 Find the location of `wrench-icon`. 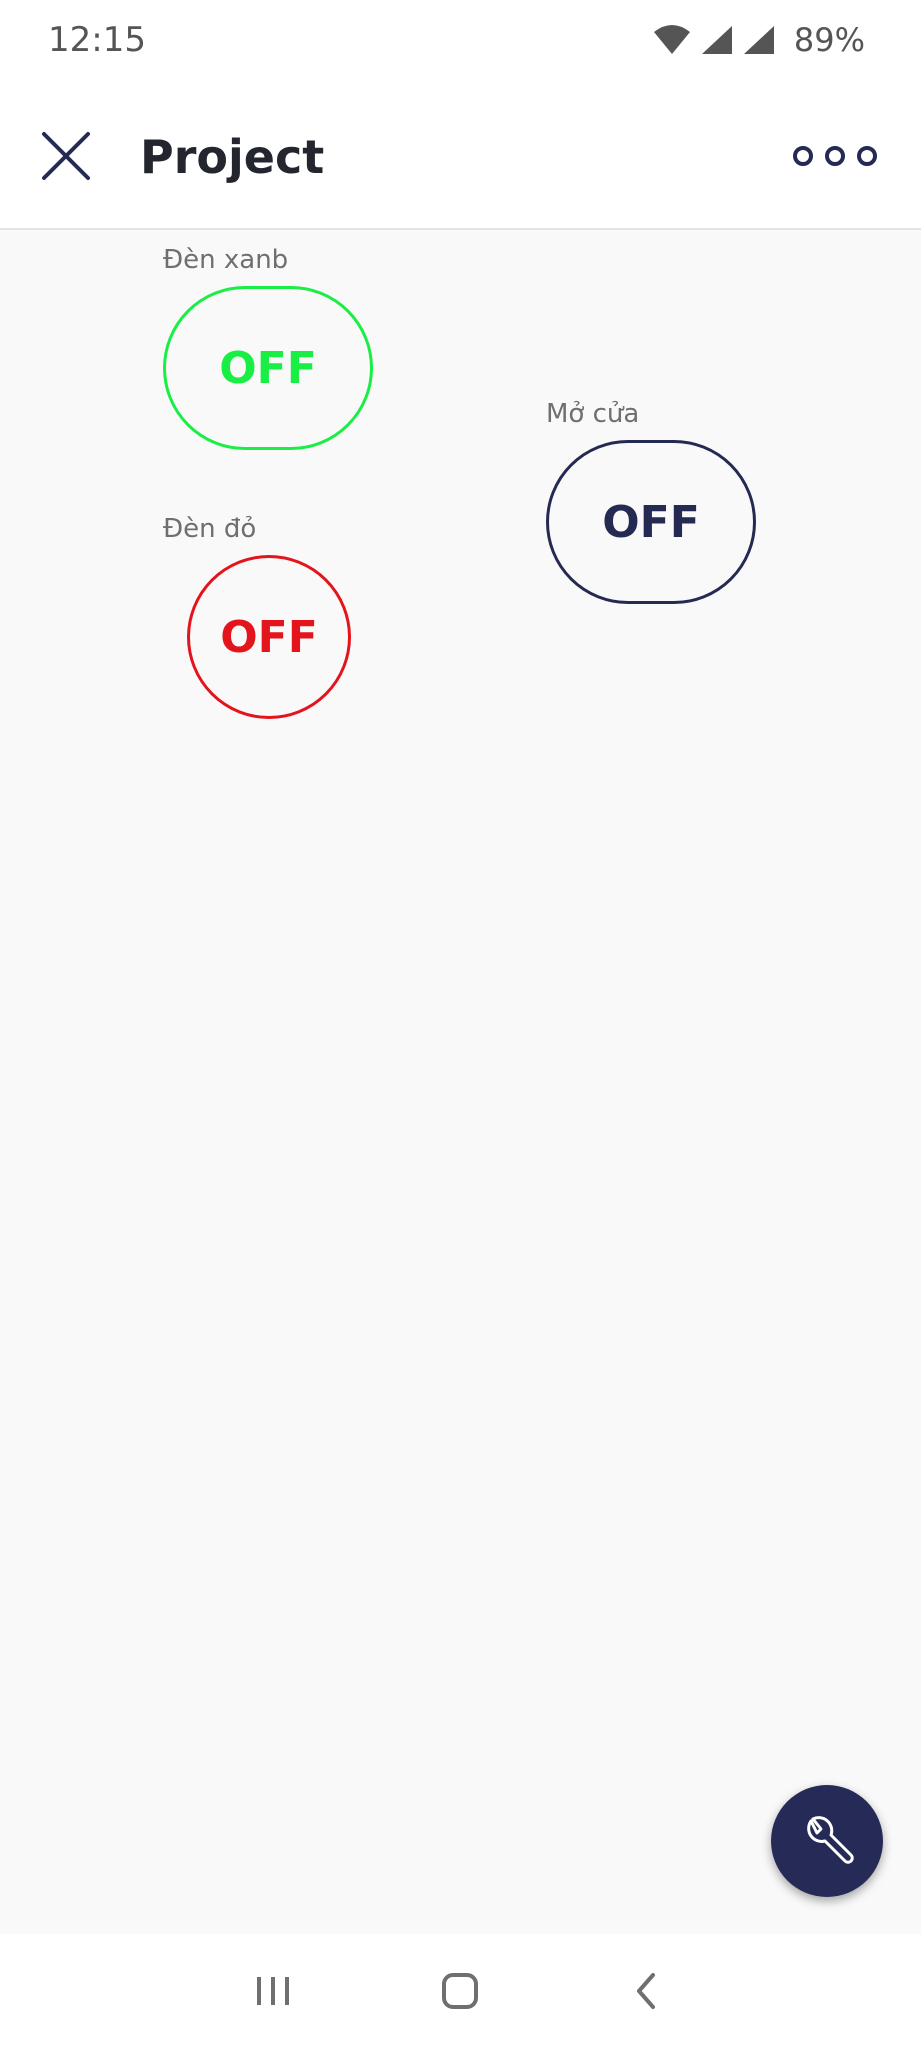

wrench-icon is located at coordinates (830, 1840).